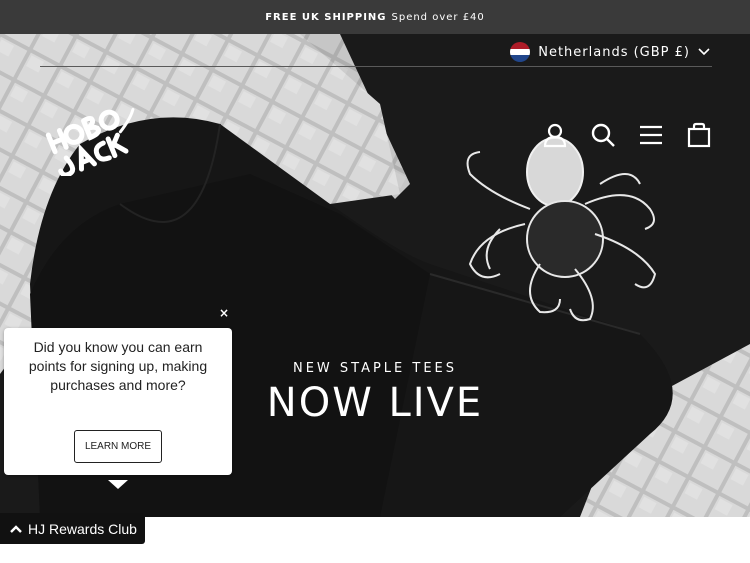 This screenshot has height=563, width=750. What do you see at coordinates (376, 66) in the screenshot?
I see `header-divider` at bounding box center [376, 66].